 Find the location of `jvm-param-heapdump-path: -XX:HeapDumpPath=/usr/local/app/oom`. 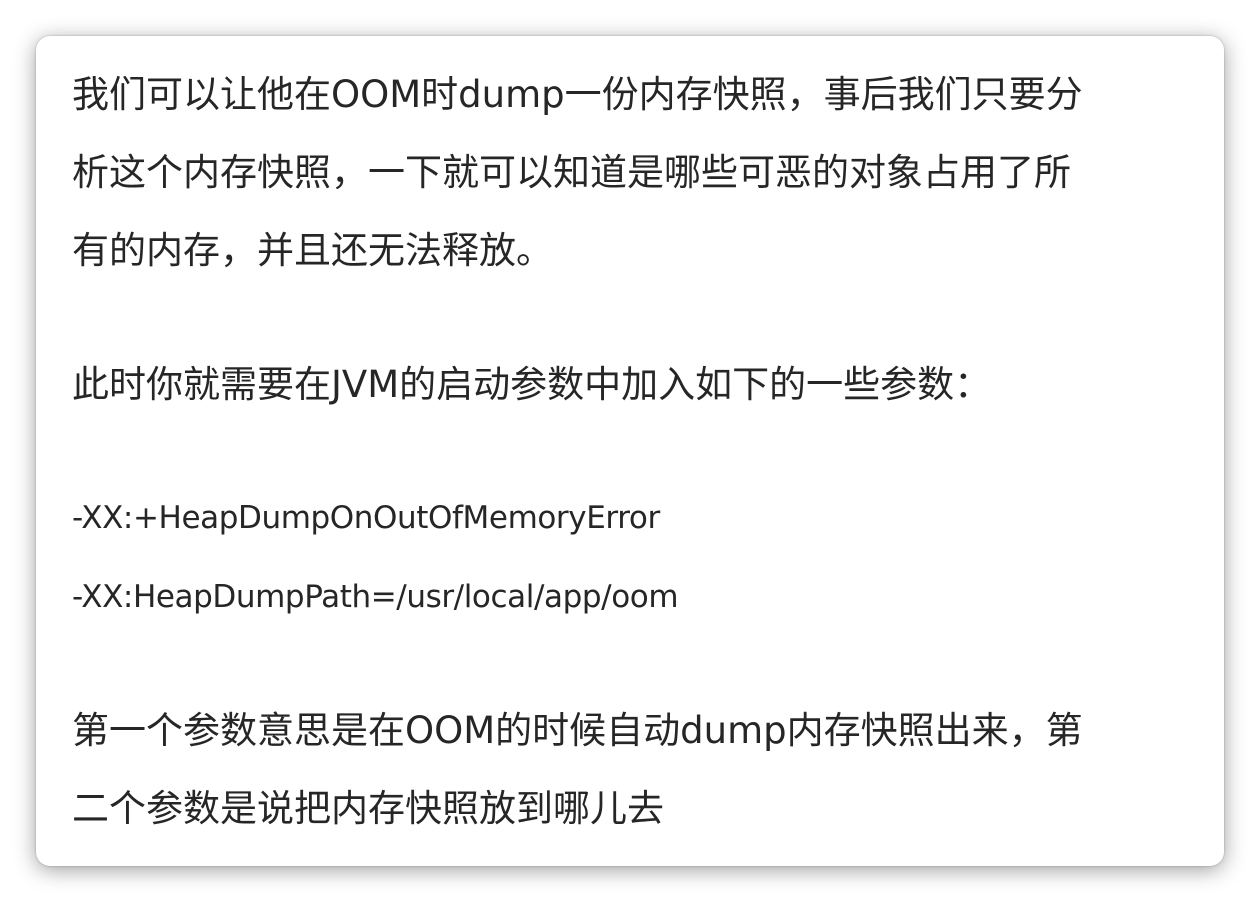

jvm-param-heapdump-path: -XX:HeapDumpPath=/usr/local/app/oom is located at coordinates (375, 597).